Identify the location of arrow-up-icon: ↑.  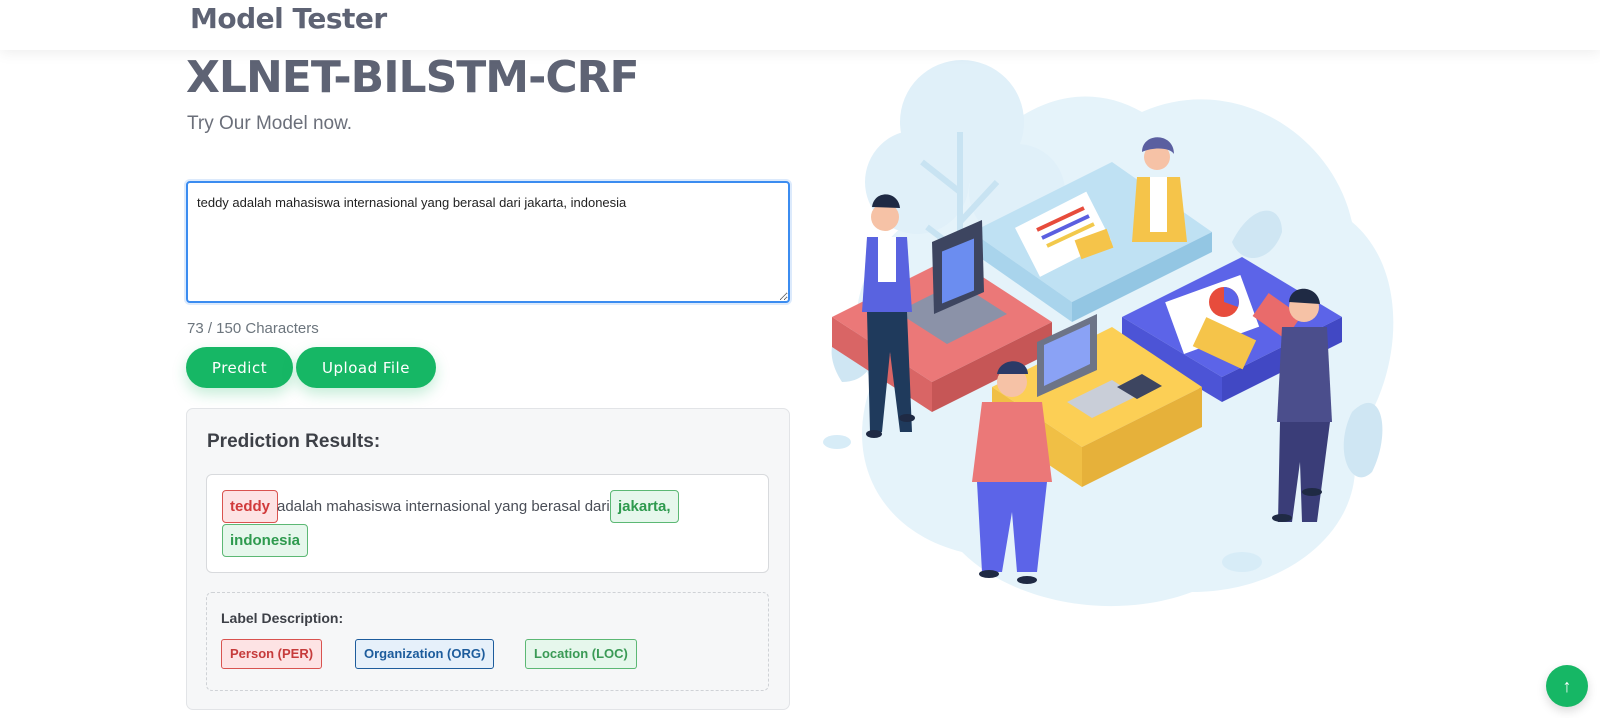
(1567, 686).